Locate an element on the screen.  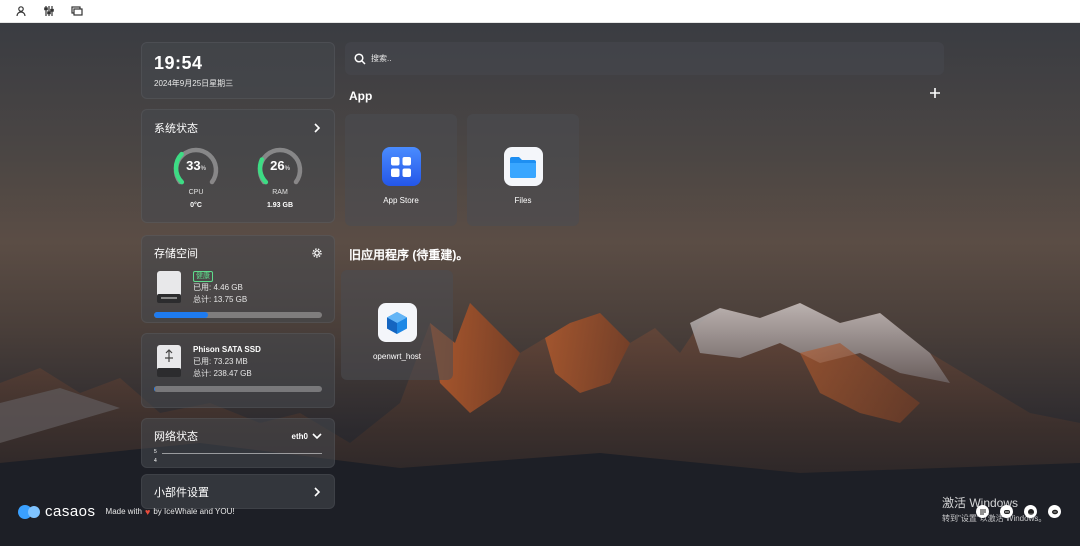
add-app-icon is located at coordinates (935, 93).